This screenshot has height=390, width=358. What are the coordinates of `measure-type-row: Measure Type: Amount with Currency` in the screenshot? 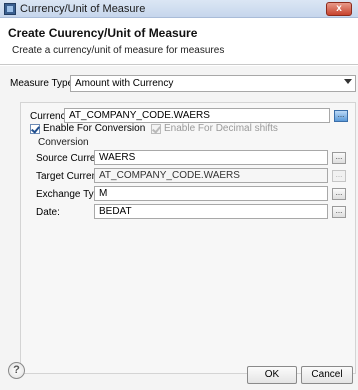 It's located at (183, 84).